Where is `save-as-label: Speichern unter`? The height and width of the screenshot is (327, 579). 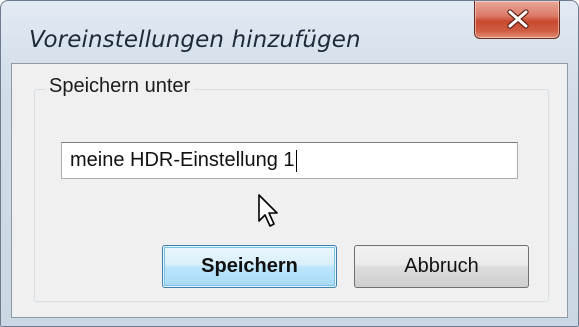 save-as-label: Speichern unter is located at coordinates (120, 86).